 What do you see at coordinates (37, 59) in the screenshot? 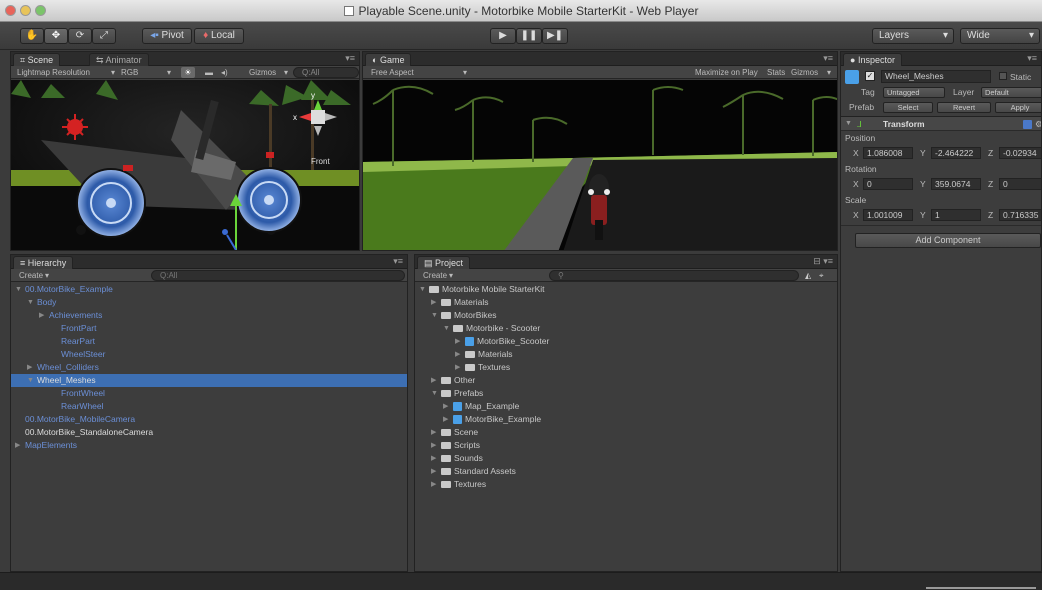
I see `tab-scene: ⌗ Scene` at bounding box center [37, 59].